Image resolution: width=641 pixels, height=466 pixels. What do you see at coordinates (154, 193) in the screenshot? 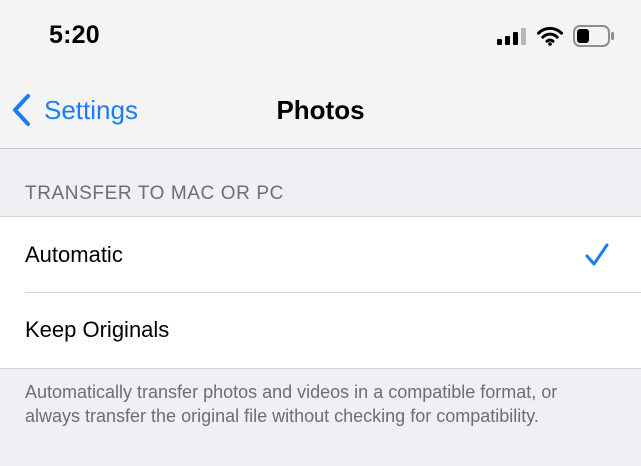
I see `section-header: TRANSFER TO MAC OR PC` at bounding box center [154, 193].